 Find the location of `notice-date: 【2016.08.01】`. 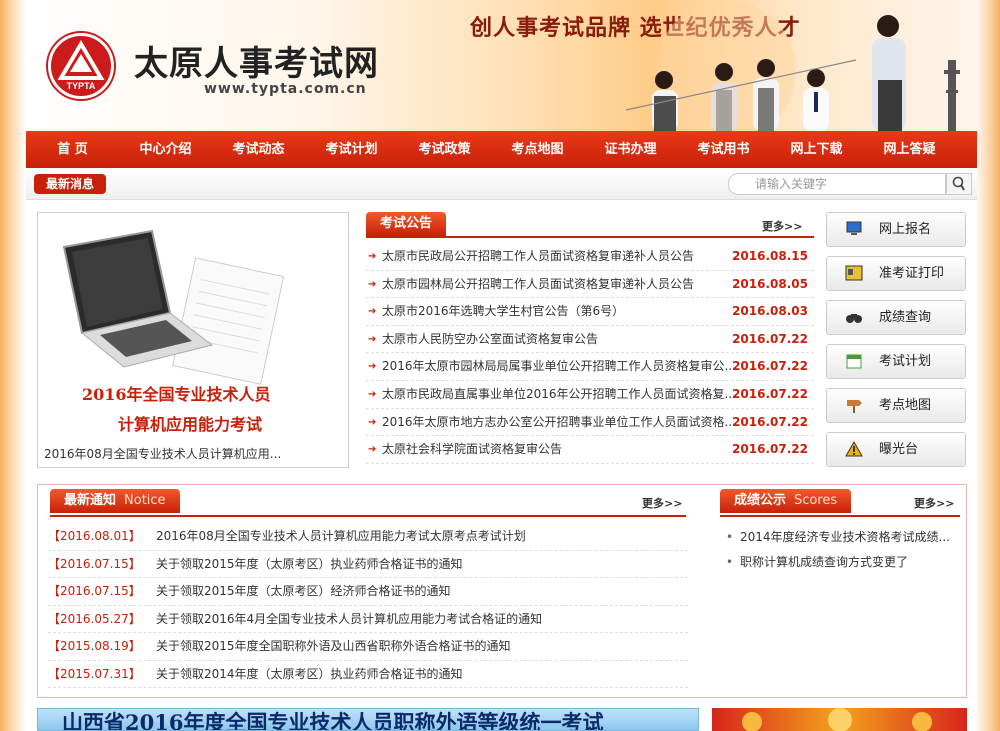

notice-date: 【2016.08.01】 is located at coordinates (94, 536).